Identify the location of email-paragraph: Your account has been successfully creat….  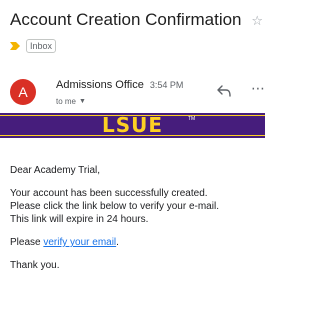
(136, 206).